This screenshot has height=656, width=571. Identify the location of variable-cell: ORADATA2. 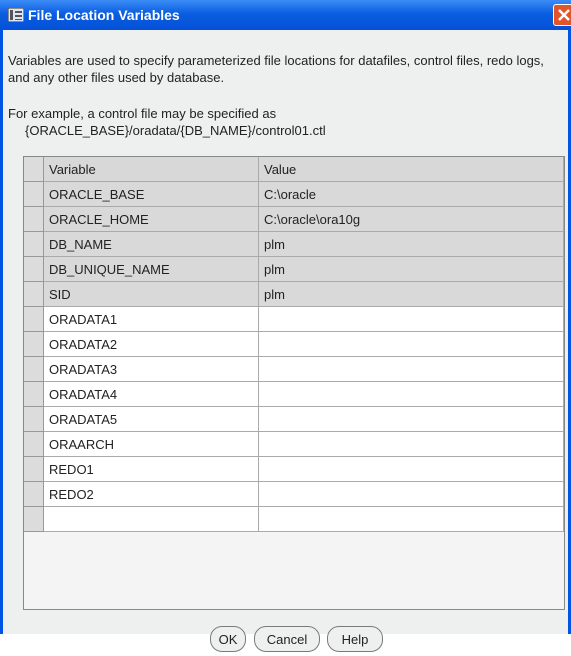
(151, 344).